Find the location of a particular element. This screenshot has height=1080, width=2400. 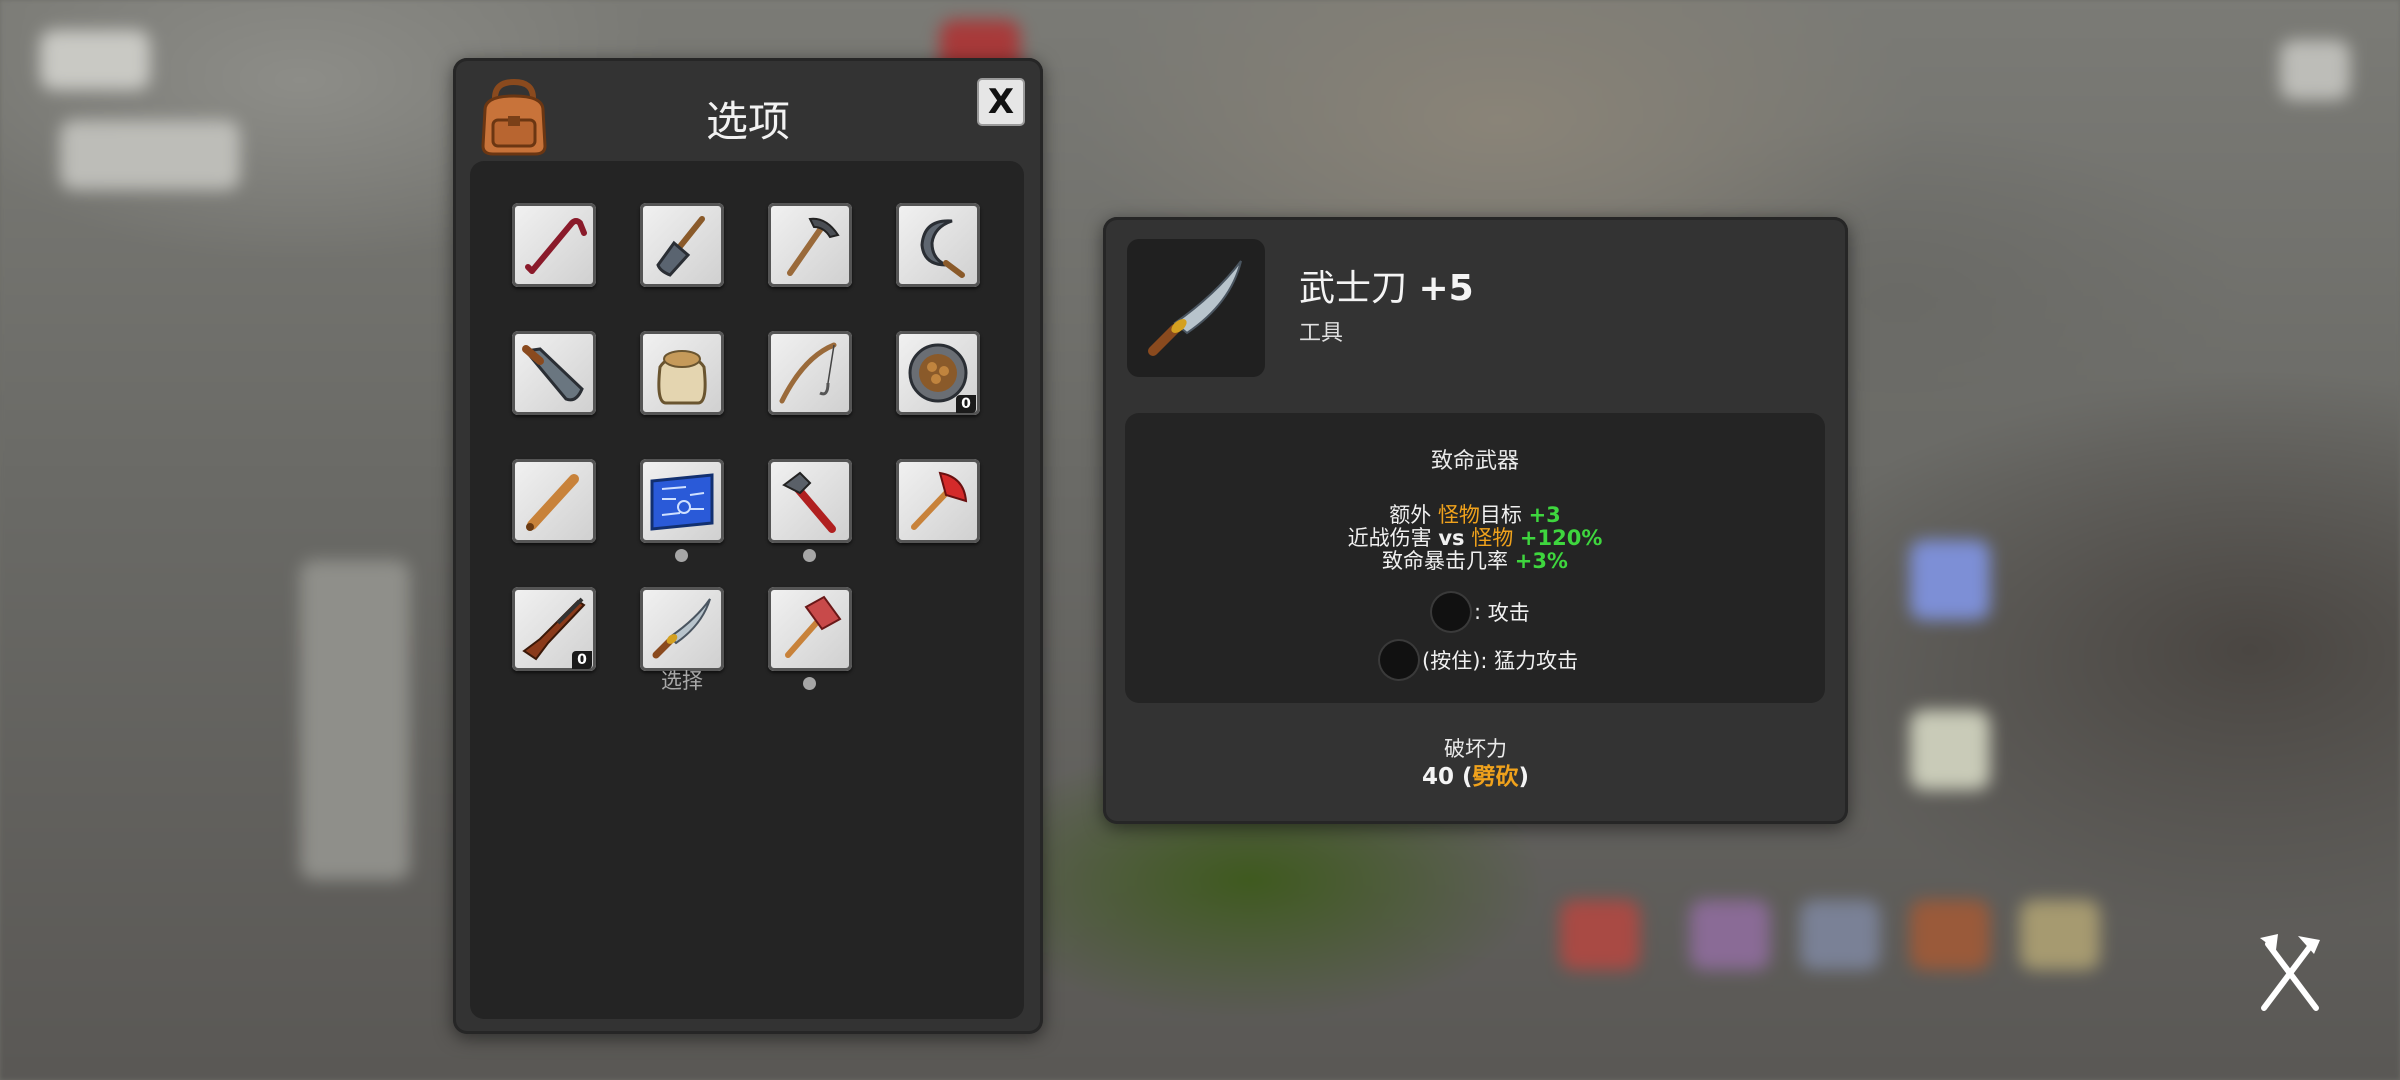

fire-axe-icon is located at coordinates (939, 500).